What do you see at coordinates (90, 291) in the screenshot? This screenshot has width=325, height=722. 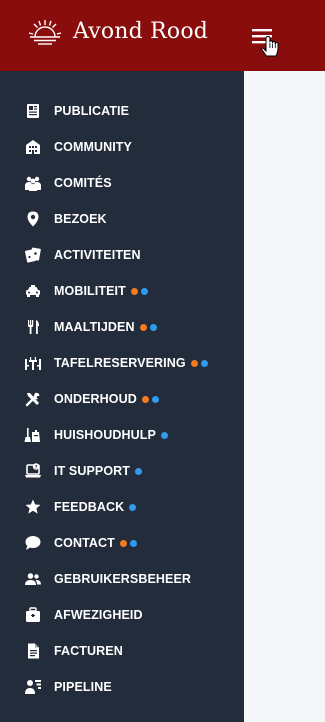 I see `sidebar-item-label: MOBILITEIT` at bounding box center [90, 291].